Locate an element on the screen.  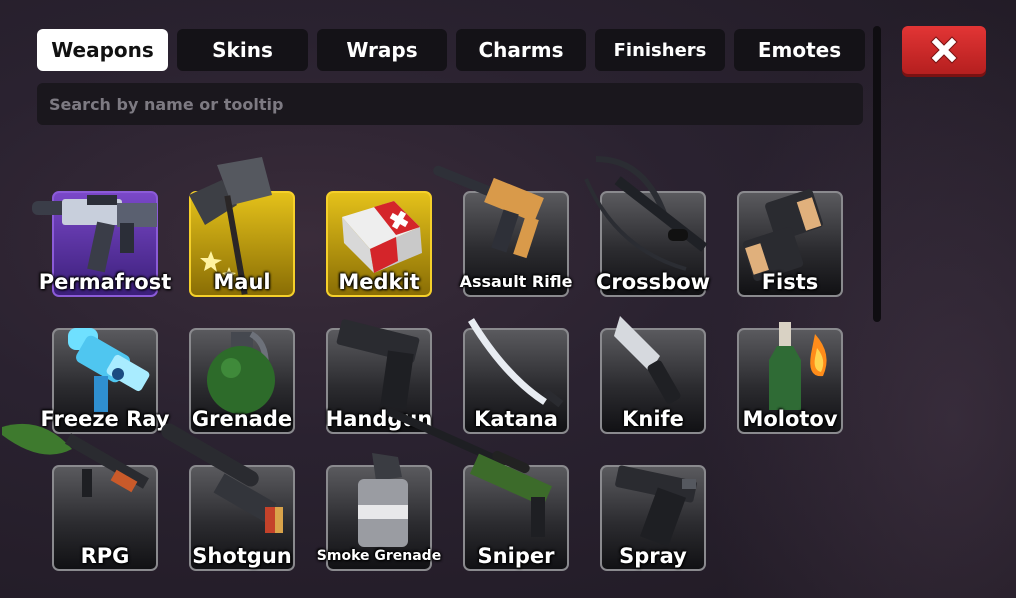
item-fists: Fists is located at coordinates (790, 243).